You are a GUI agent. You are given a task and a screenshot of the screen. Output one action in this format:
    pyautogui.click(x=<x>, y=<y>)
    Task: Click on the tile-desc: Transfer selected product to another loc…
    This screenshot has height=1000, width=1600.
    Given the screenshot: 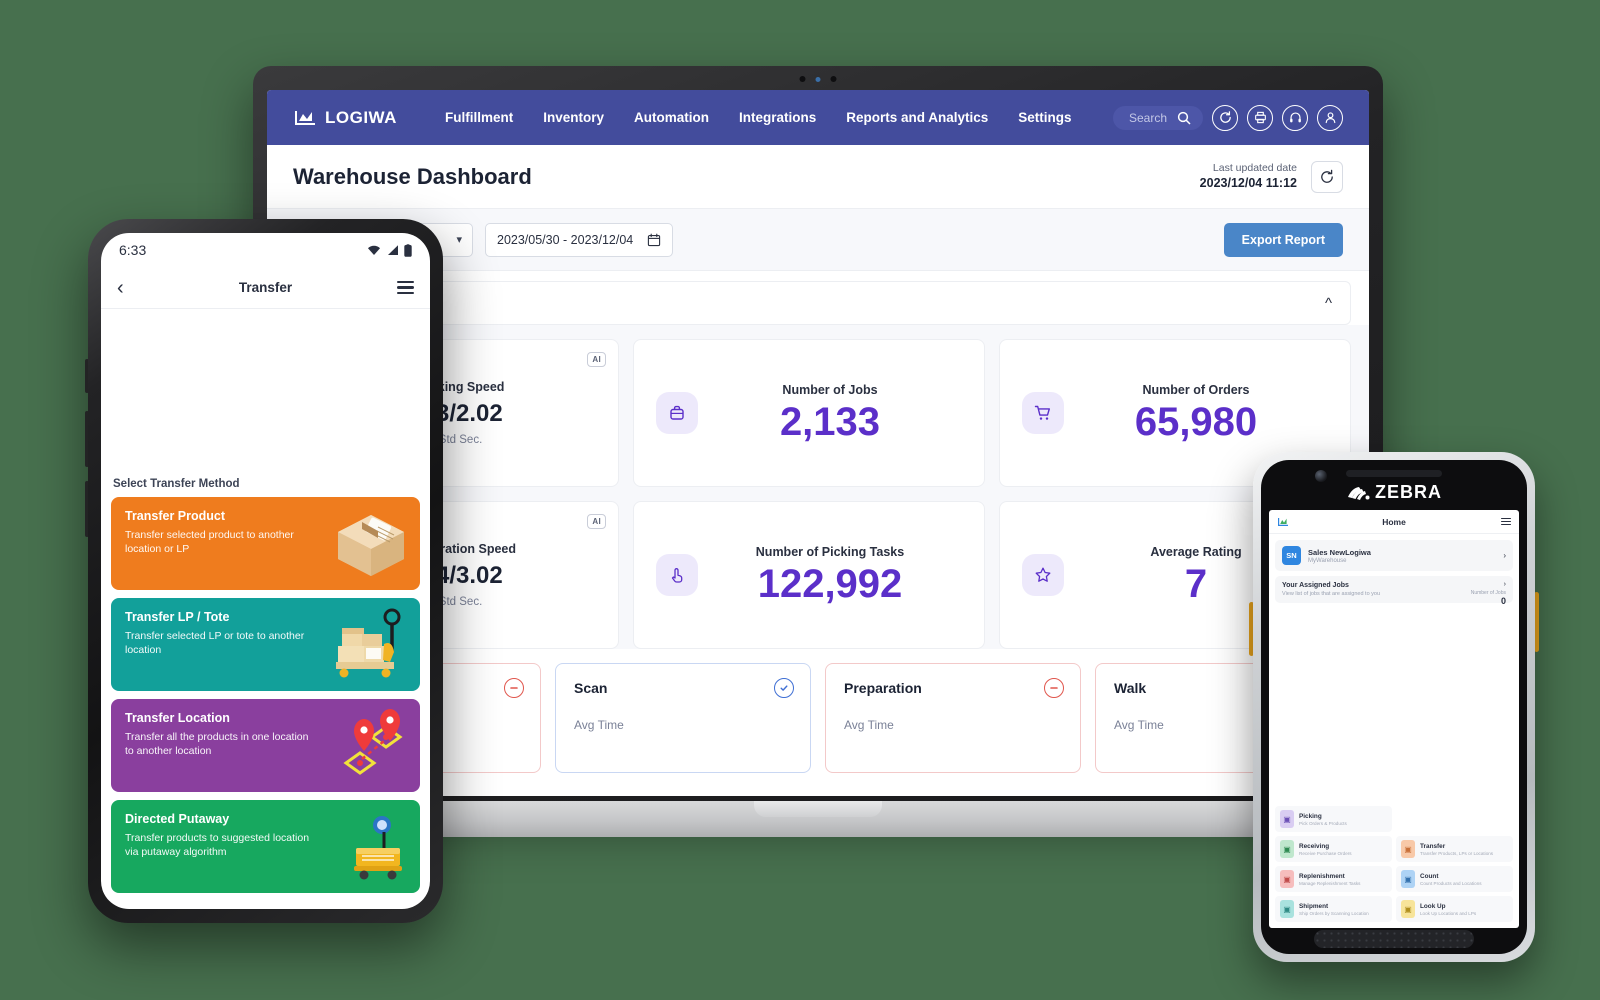 What is the action you would take?
    pyautogui.click(x=209, y=542)
    